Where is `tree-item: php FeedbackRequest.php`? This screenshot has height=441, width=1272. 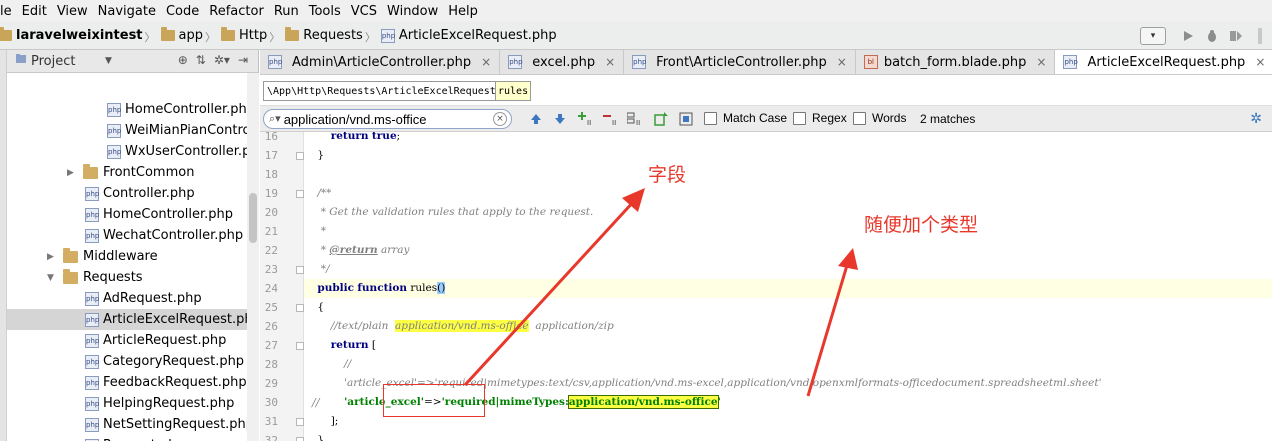 tree-item: php FeedbackRequest.php is located at coordinates (127, 382).